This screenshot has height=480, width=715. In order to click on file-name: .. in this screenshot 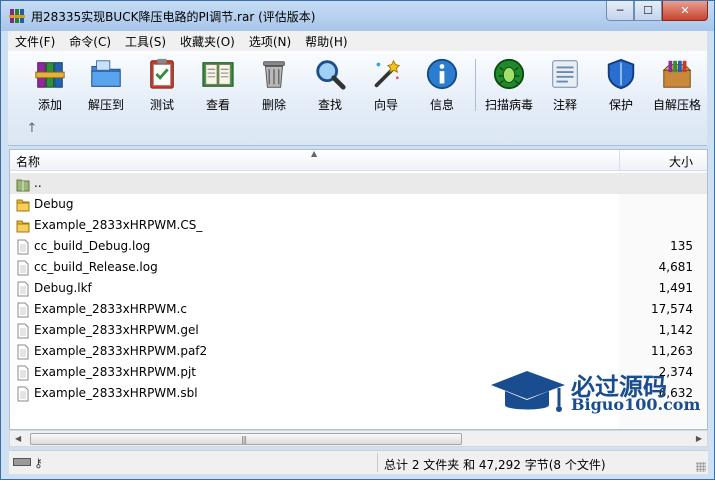, I will do `click(38, 183)`.